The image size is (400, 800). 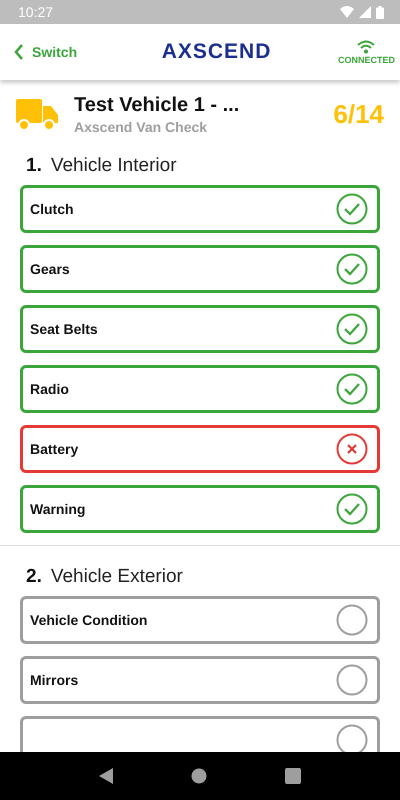 I want to click on section-title: Vehicle Exterior, so click(x=116, y=577).